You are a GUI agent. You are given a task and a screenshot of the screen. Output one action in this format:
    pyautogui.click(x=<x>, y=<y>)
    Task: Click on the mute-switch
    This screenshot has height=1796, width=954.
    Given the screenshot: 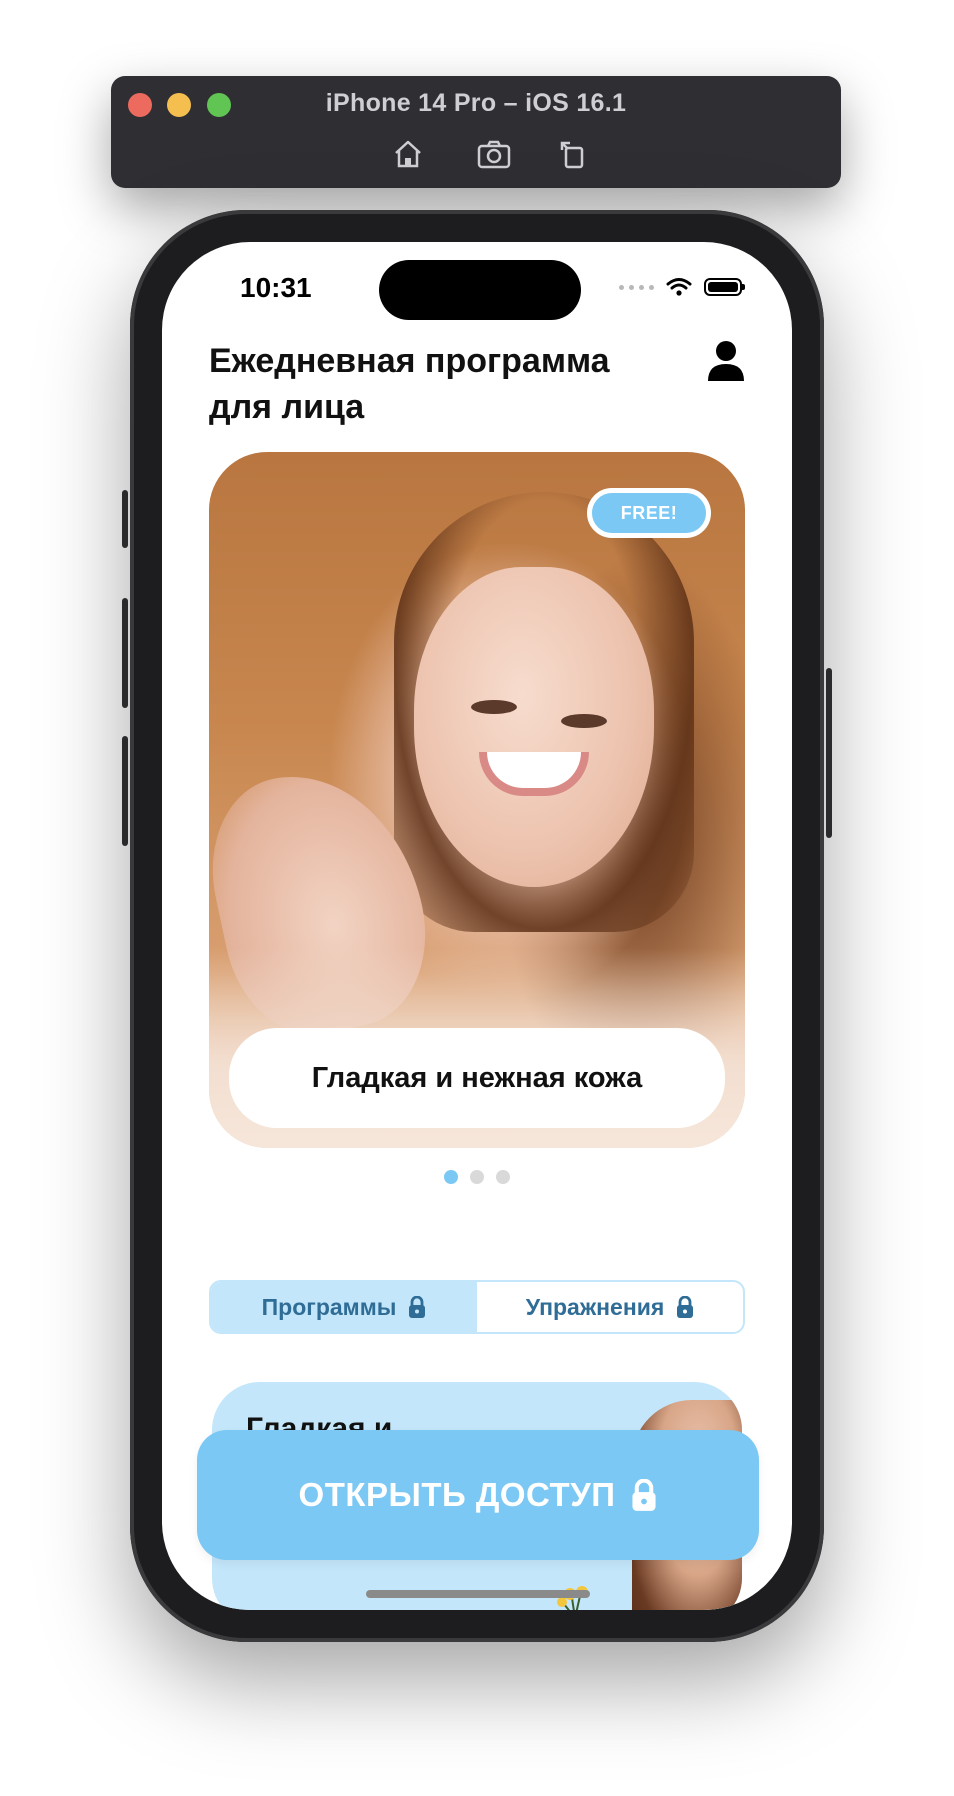 What is the action you would take?
    pyautogui.click(x=125, y=519)
    